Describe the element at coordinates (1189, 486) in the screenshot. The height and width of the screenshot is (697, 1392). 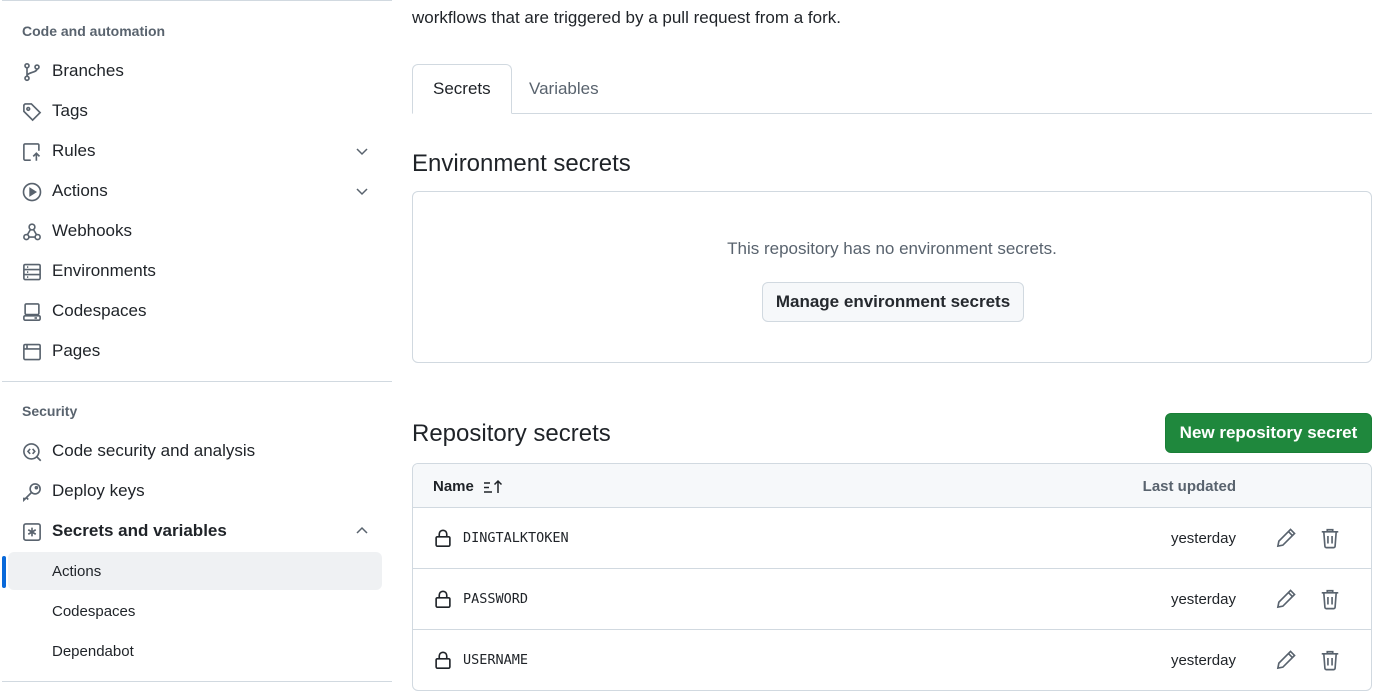
I see `column-header-last-updated: Last updated` at that location.